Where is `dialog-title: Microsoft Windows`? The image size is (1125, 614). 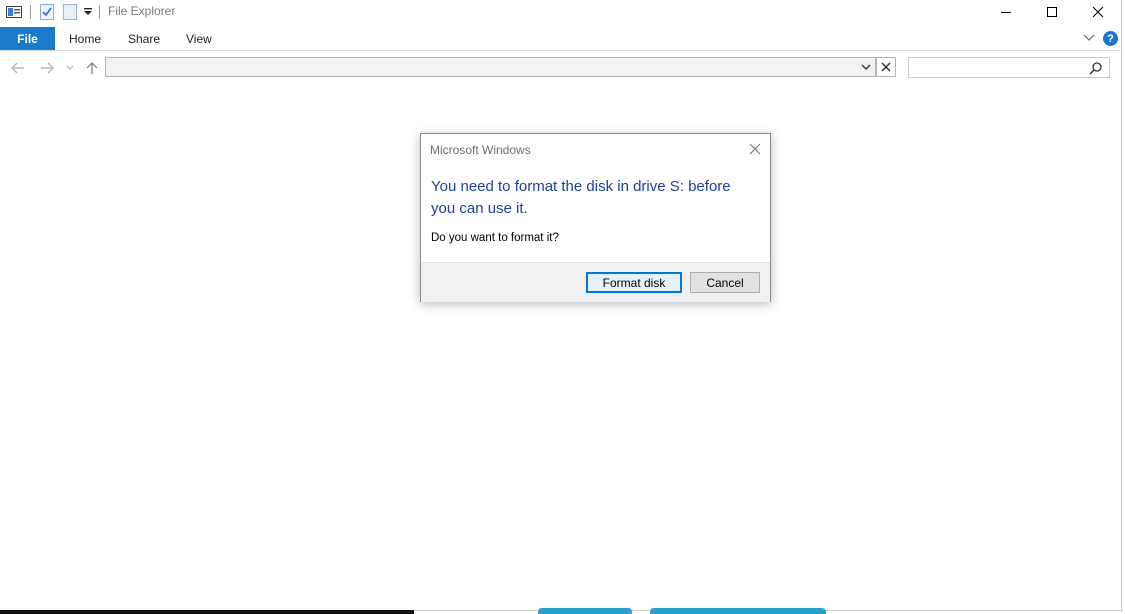 dialog-title: Microsoft Windows is located at coordinates (480, 150).